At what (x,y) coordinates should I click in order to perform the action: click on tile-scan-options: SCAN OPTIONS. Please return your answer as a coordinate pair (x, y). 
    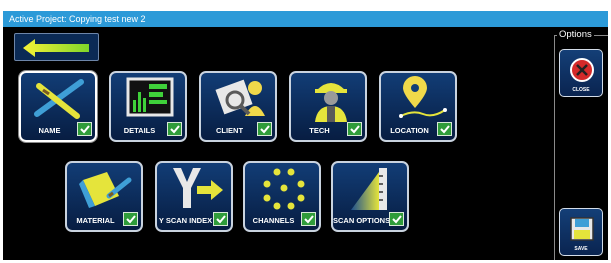
    Looking at the image, I should click on (370, 196).